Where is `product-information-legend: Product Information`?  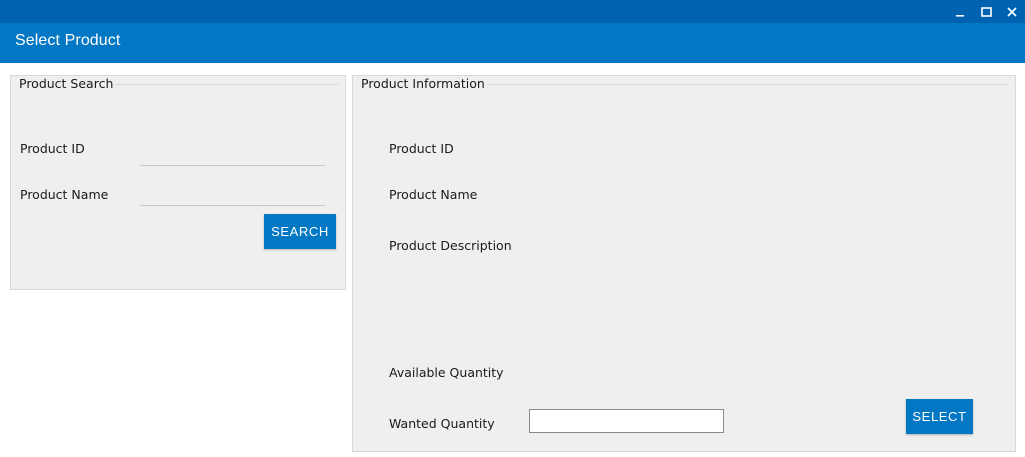
product-information-legend: Product Information is located at coordinates (423, 84).